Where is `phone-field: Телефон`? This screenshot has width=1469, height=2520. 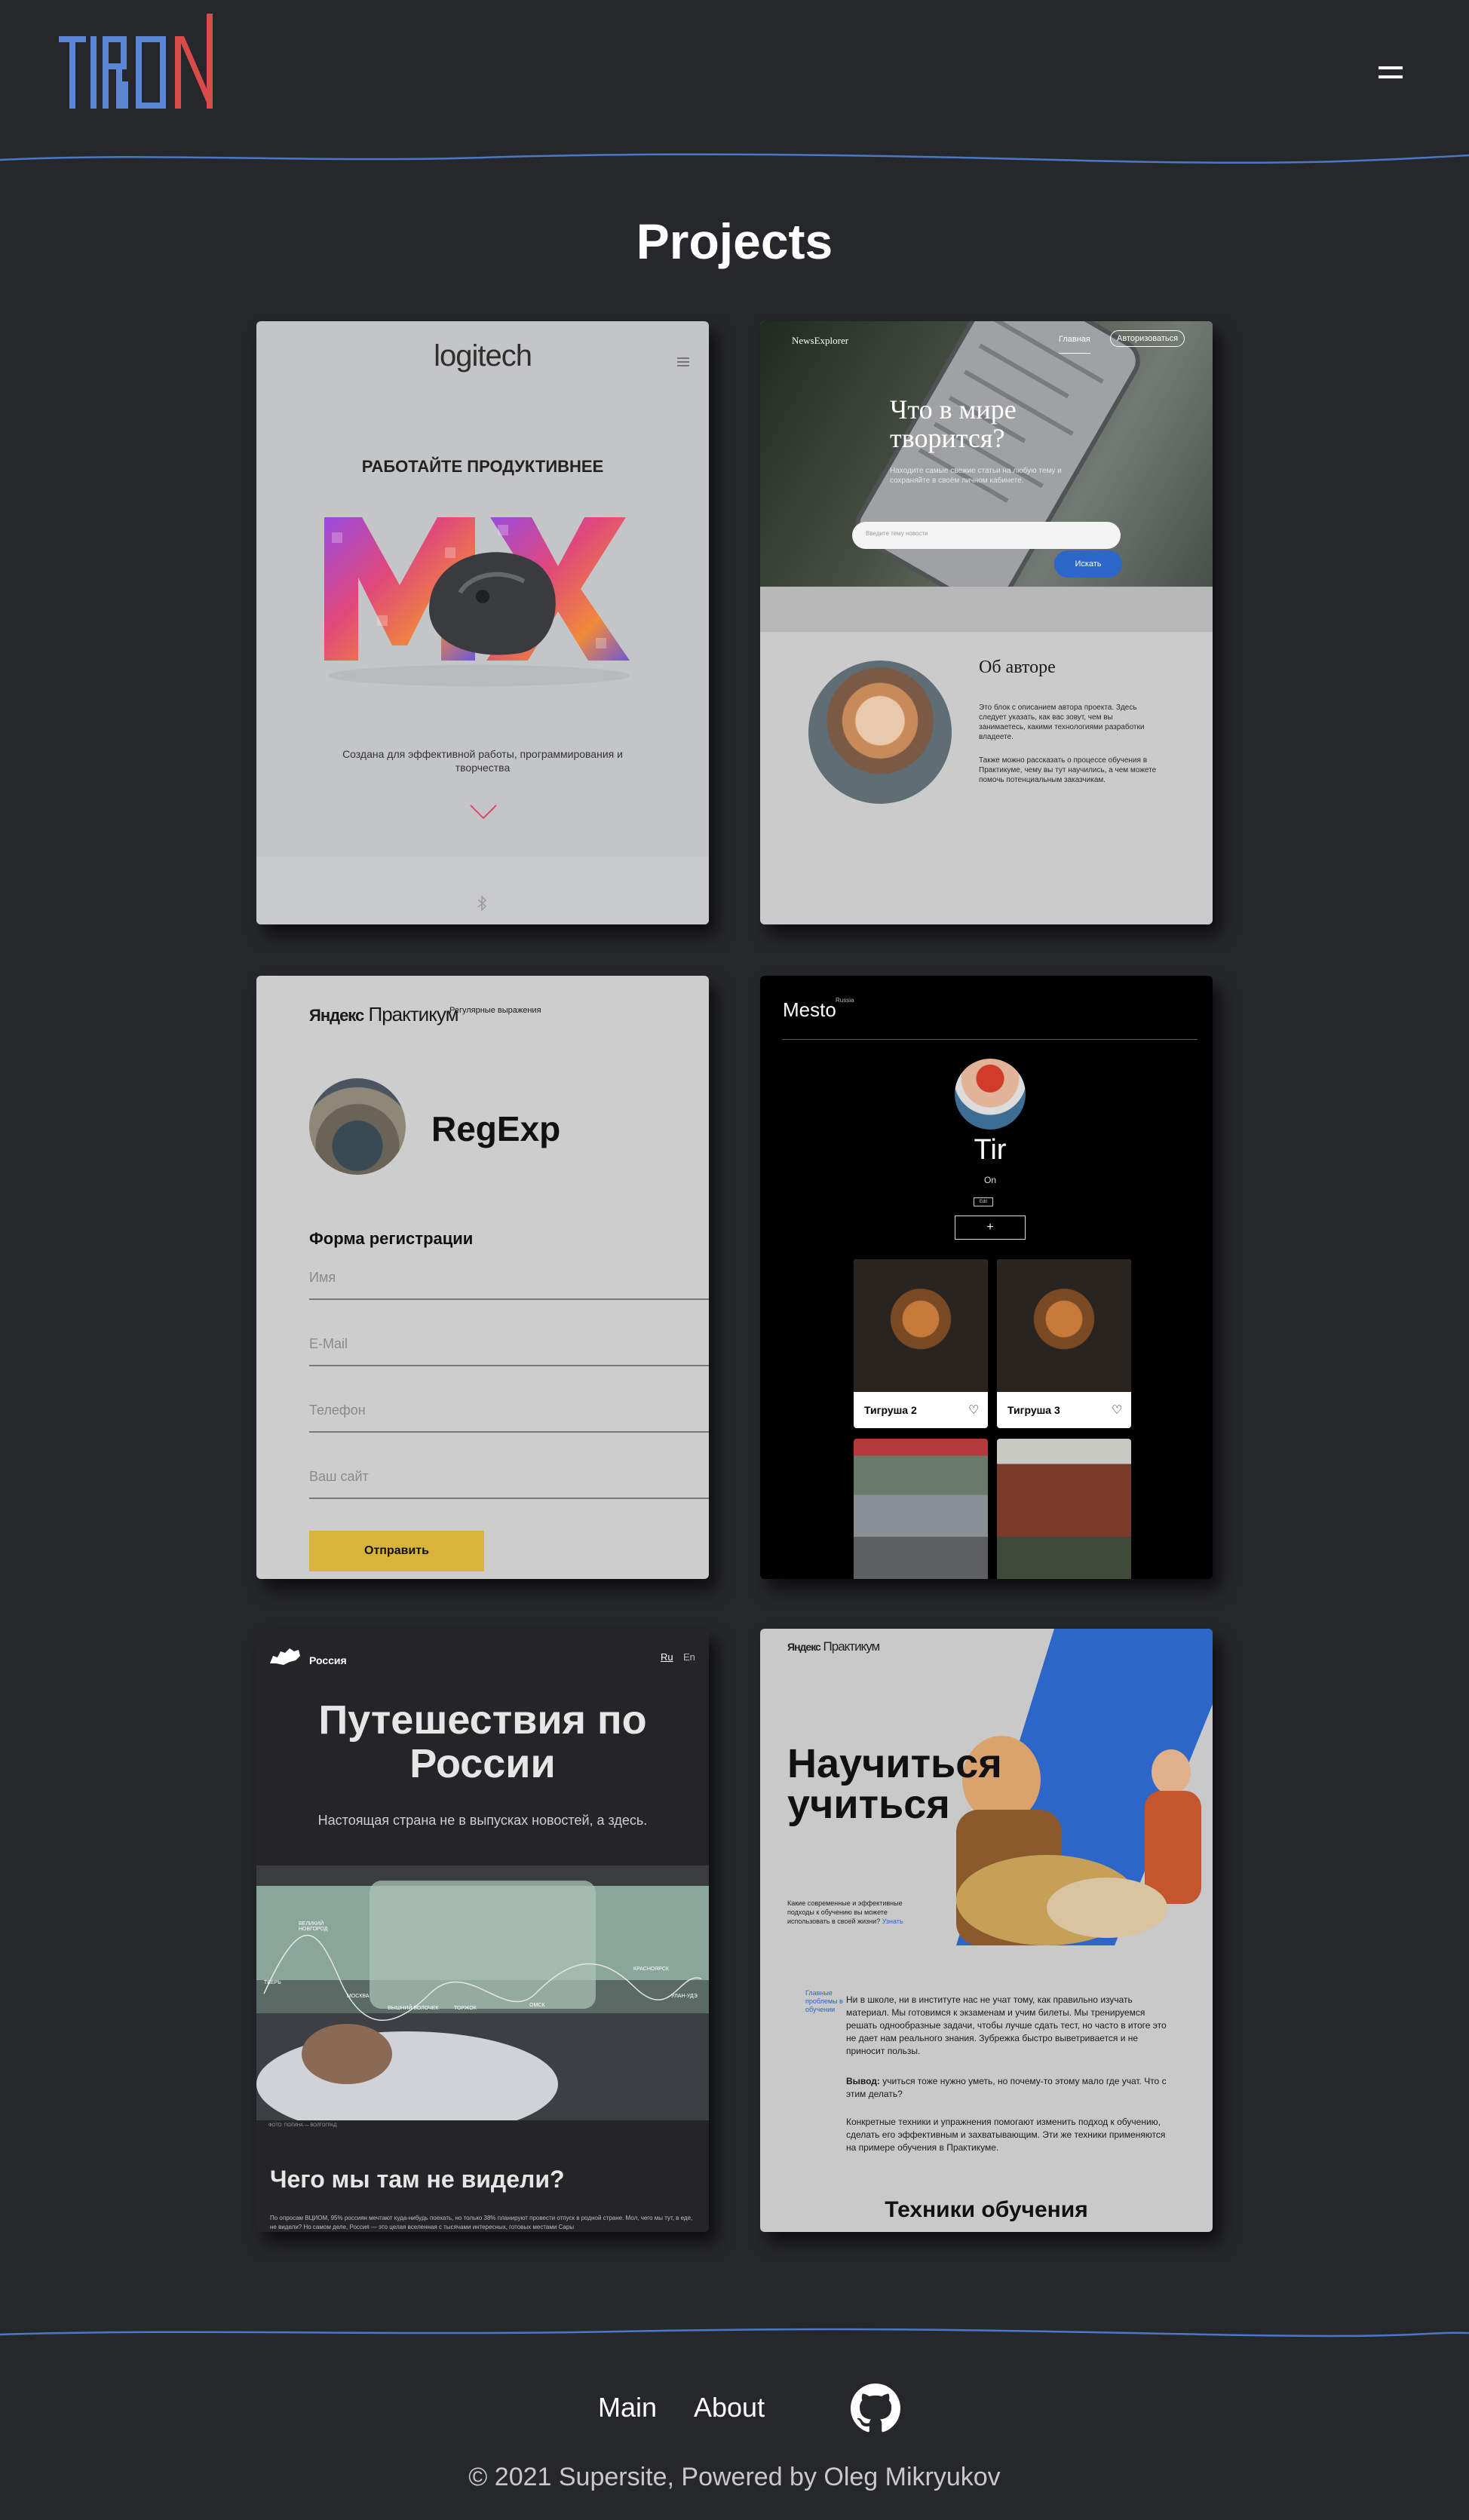
phone-field: Телефон is located at coordinates (509, 1418).